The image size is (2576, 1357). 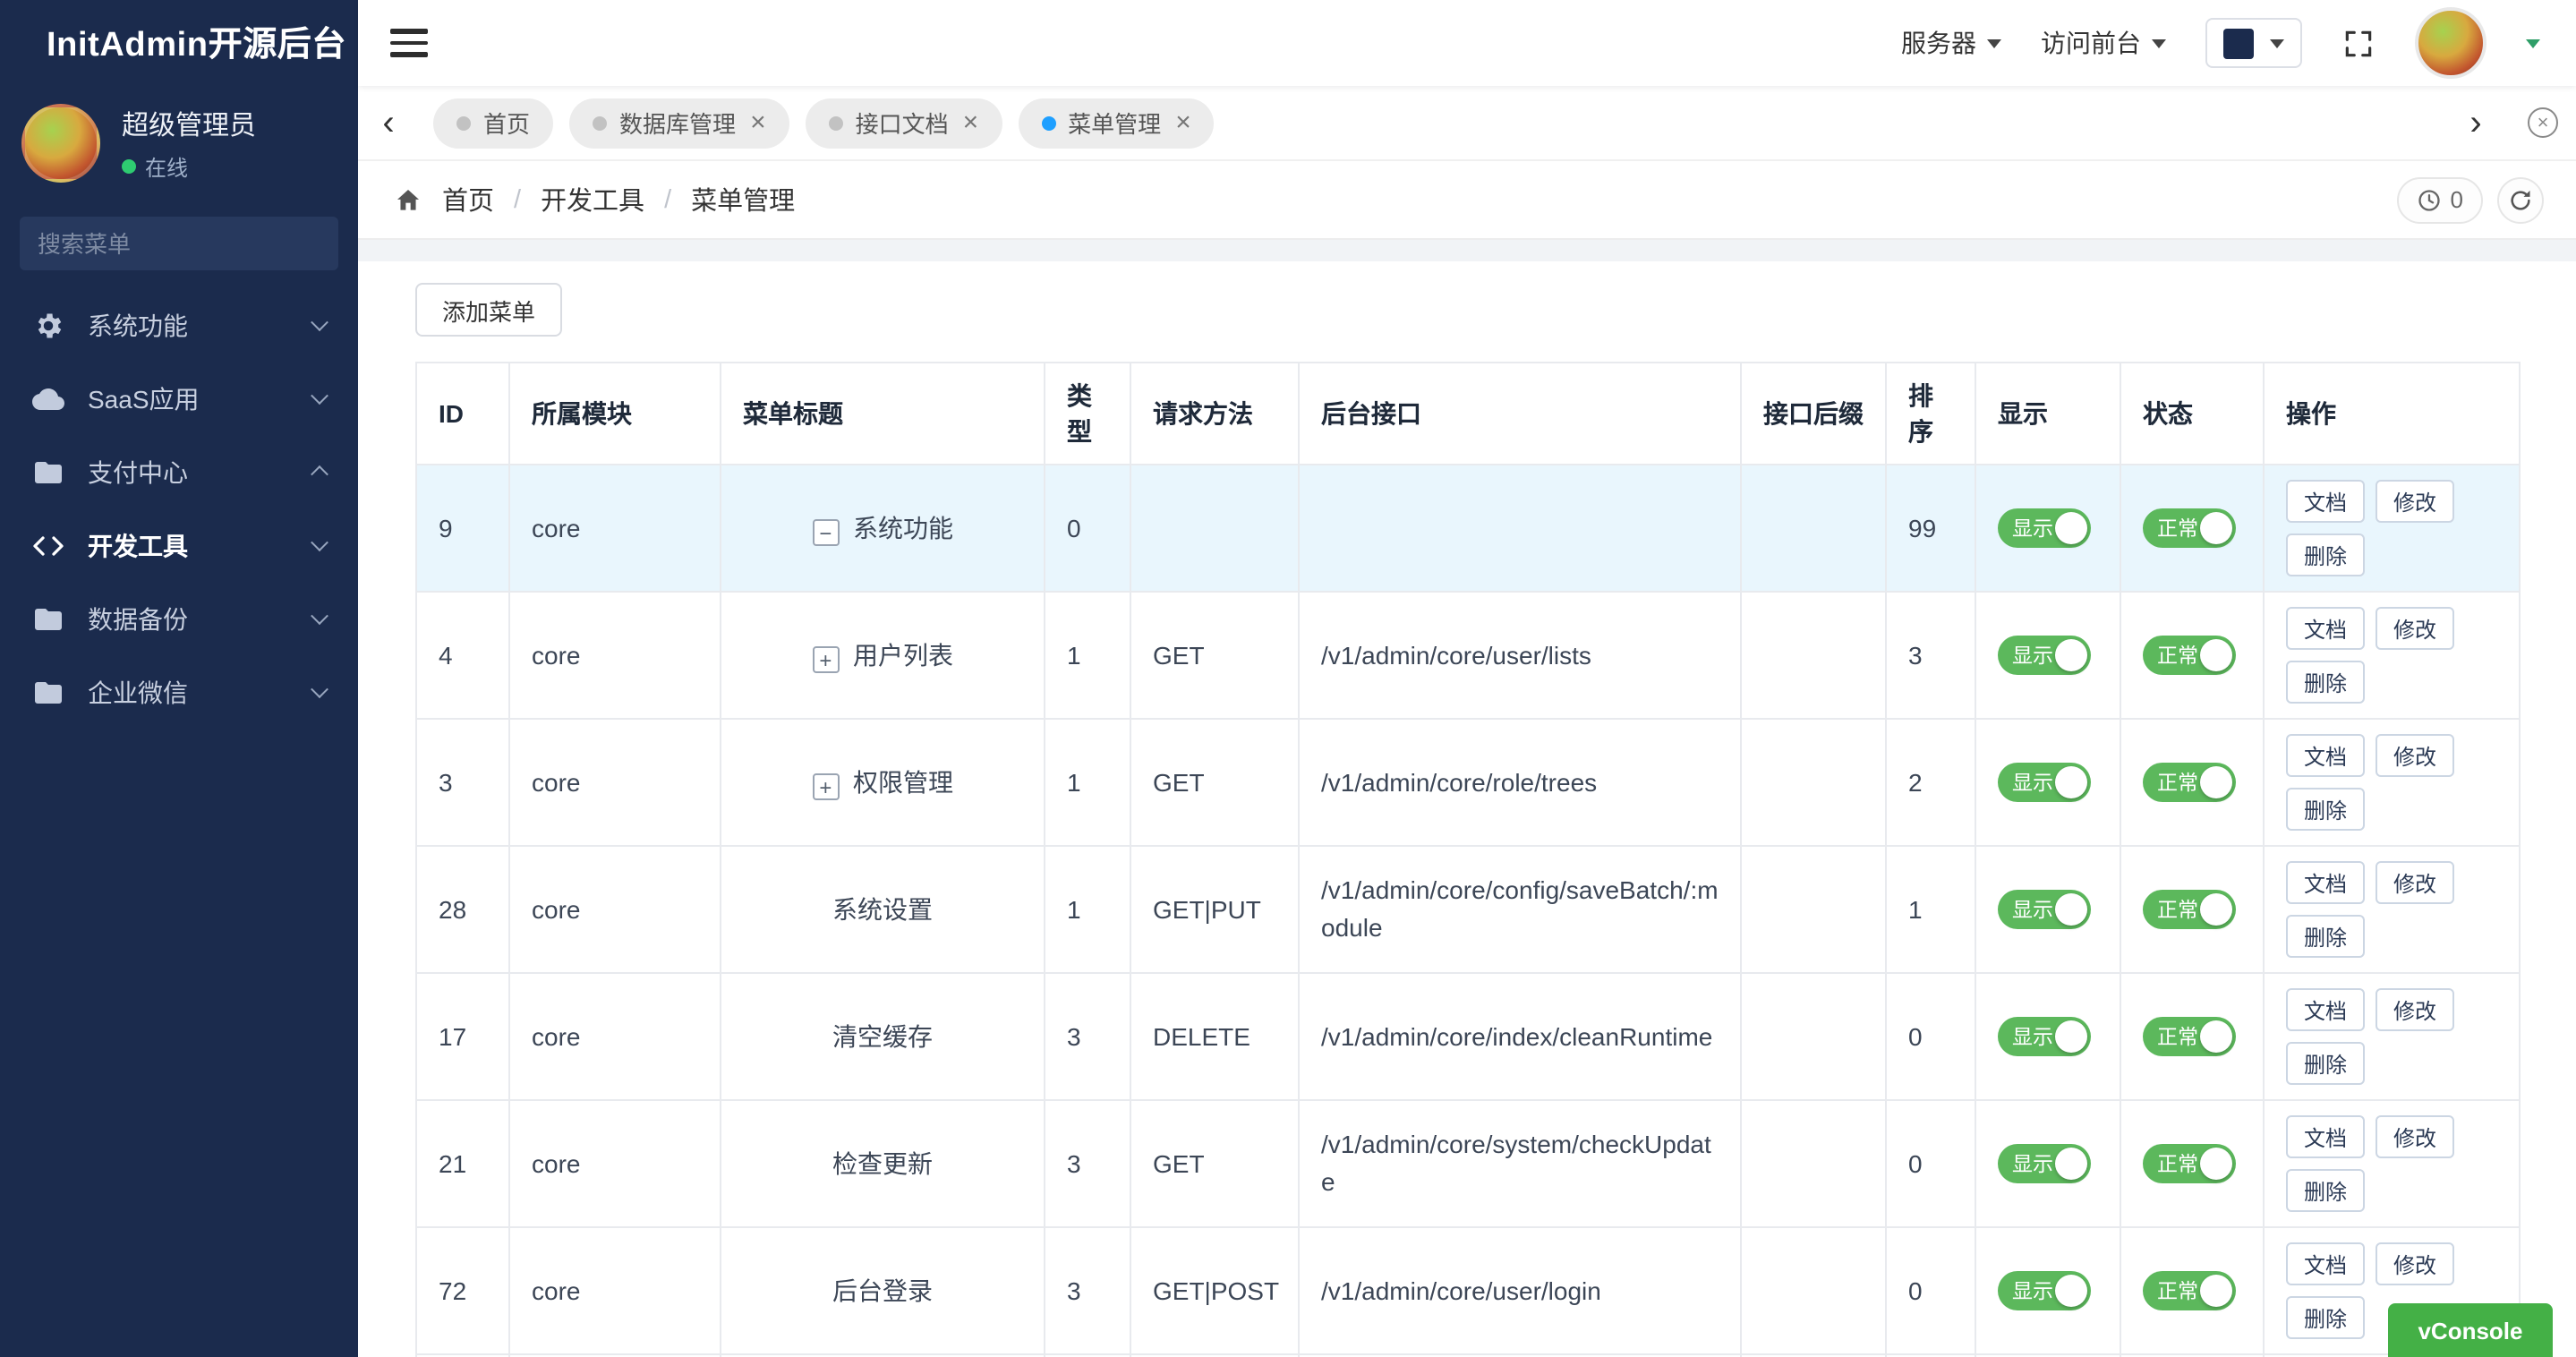 What do you see at coordinates (1520, 1036) in the screenshot?
I see `api-cell: /v1/admin/core/index/cleanRuntime` at bounding box center [1520, 1036].